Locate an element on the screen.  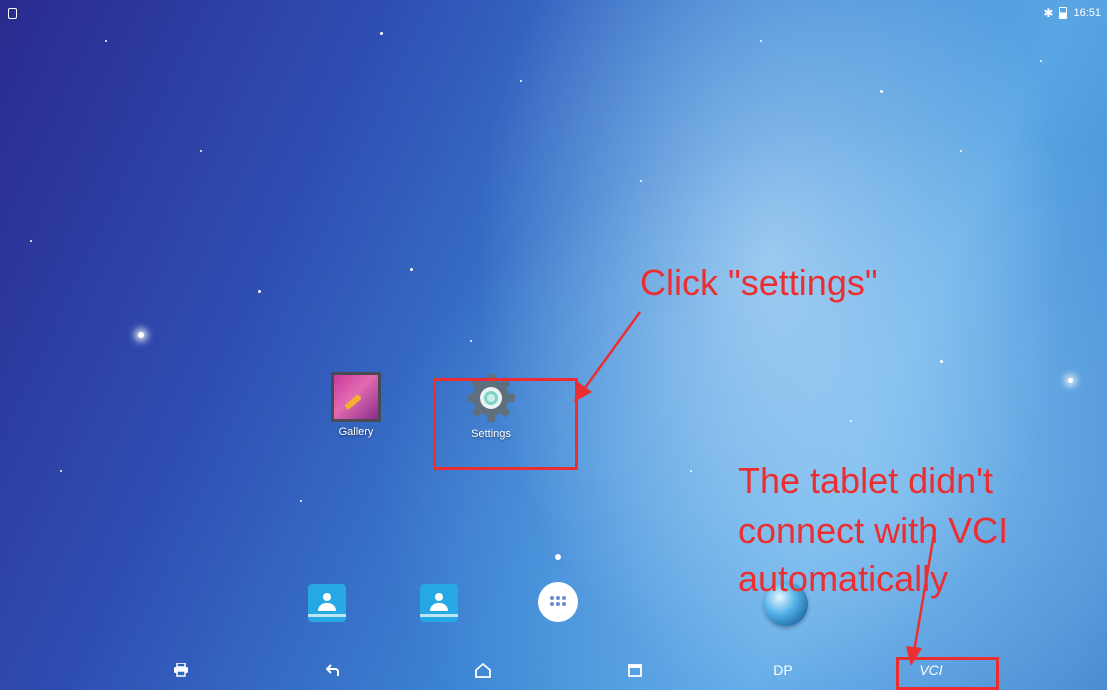
vci-arrowhead is located at coordinates (914, 656).